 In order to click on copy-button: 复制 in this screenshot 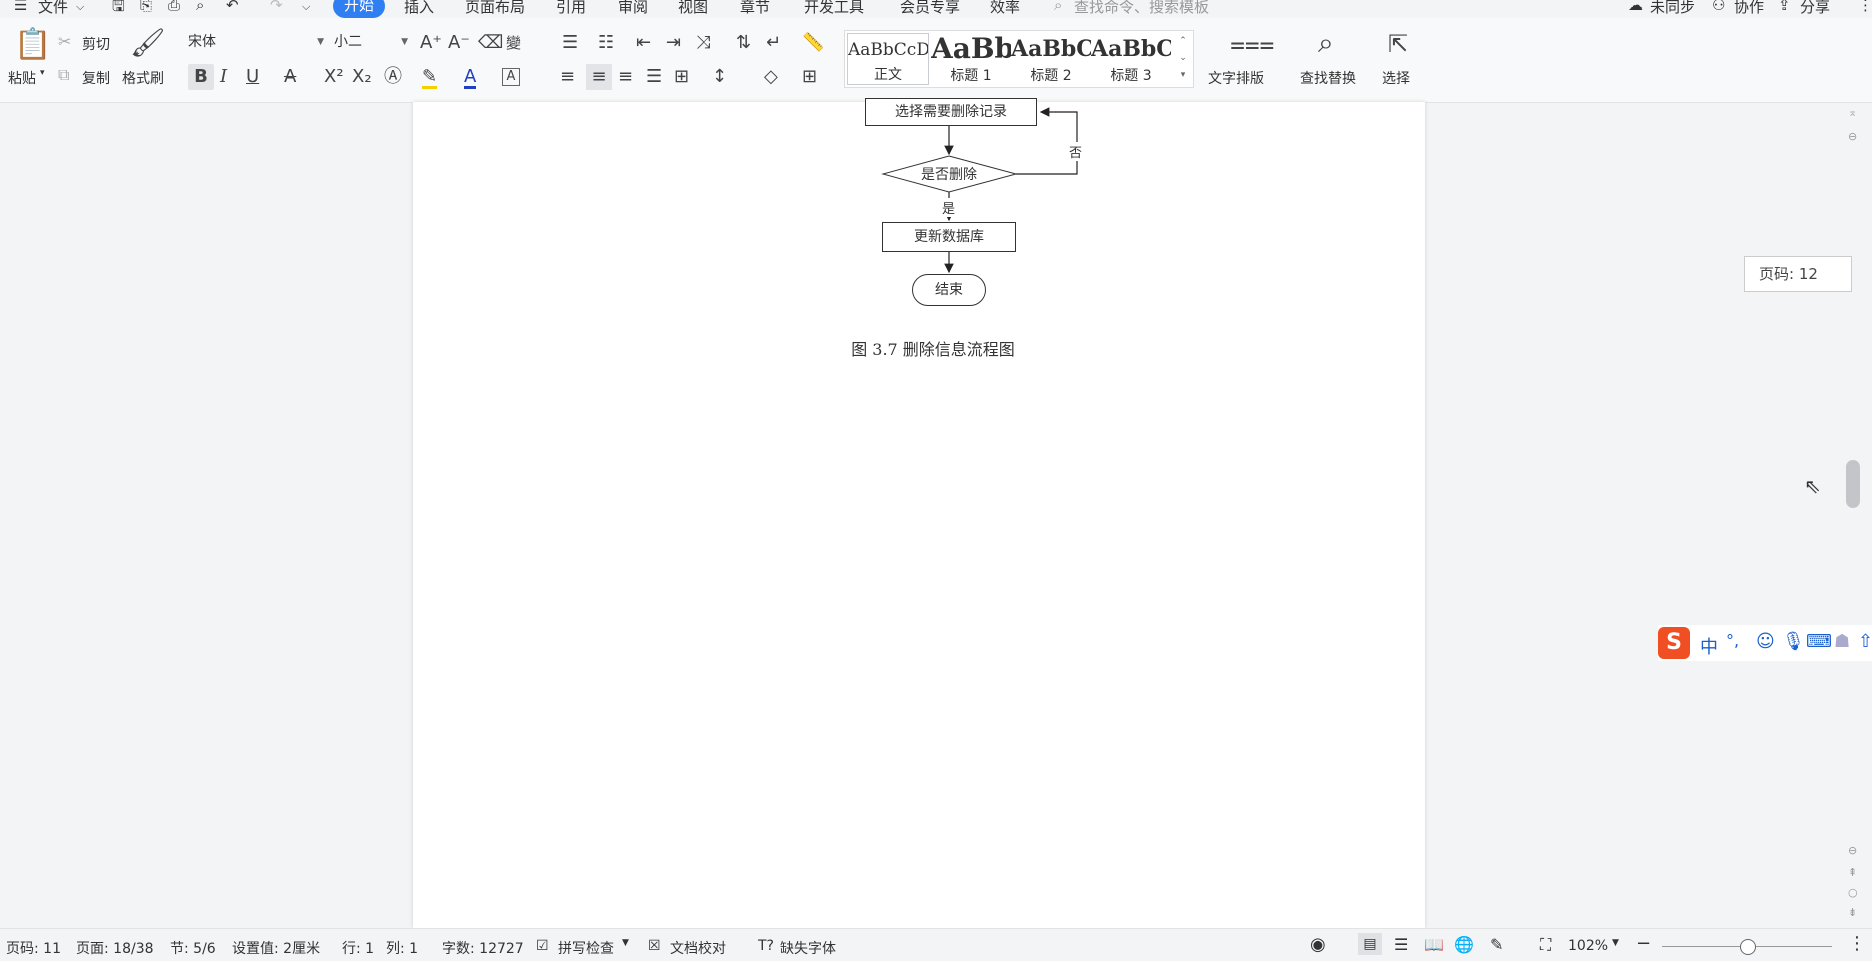, I will do `click(96, 78)`.